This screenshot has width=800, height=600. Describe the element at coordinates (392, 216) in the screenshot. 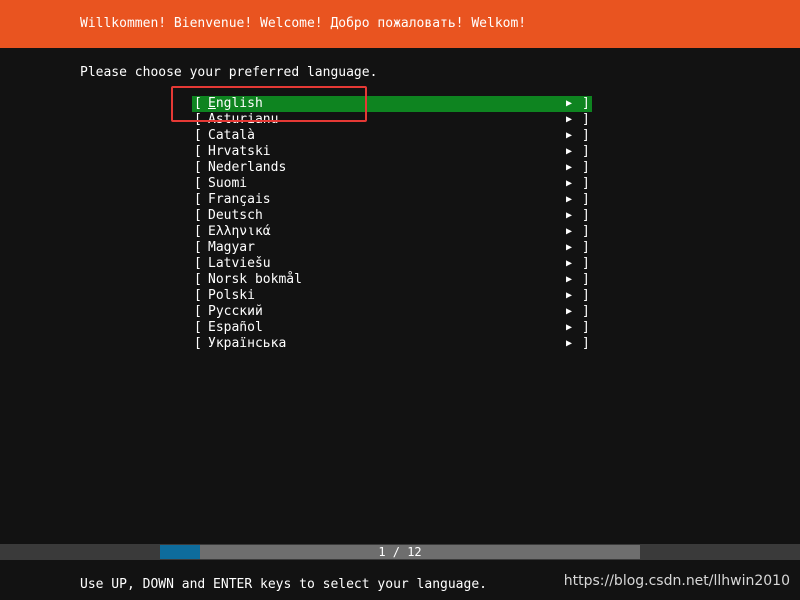

I see `language-option-deutsch: [ Deutsch ▶]` at that location.